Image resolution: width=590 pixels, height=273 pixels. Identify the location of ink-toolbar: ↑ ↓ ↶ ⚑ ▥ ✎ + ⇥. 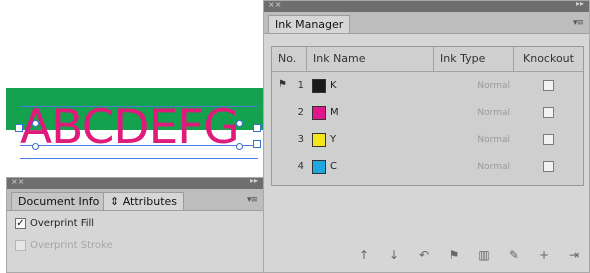
(469, 255).